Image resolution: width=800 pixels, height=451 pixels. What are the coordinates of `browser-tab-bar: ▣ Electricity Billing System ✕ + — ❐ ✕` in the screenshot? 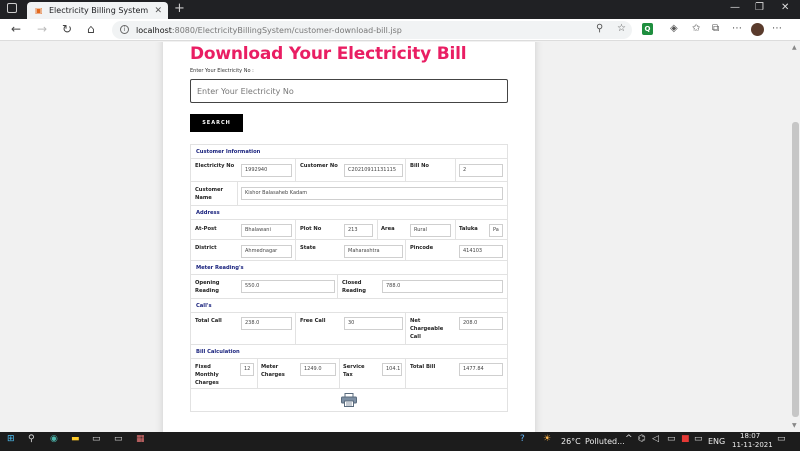 It's located at (400, 9).